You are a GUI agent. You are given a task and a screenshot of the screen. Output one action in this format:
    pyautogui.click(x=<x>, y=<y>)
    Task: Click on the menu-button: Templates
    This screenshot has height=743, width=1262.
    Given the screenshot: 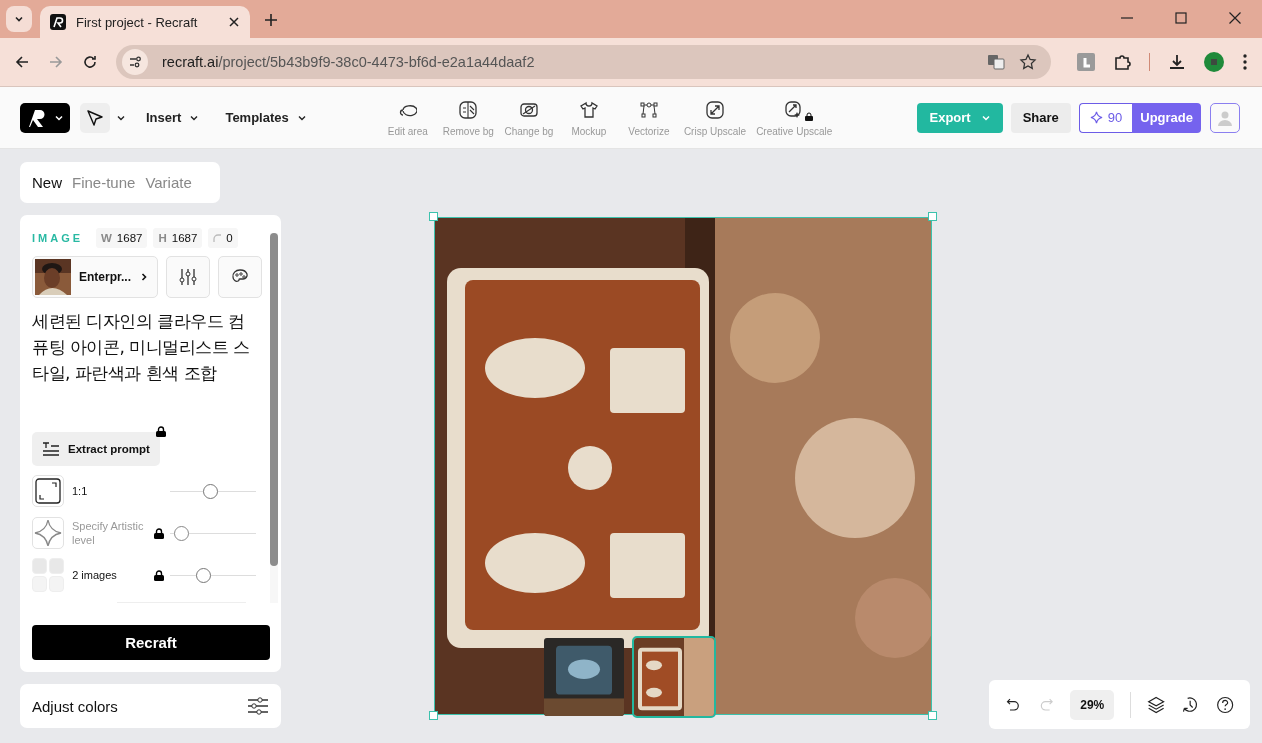 What is the action you would take?
    pyautogui.click(x=266, y=117)
    